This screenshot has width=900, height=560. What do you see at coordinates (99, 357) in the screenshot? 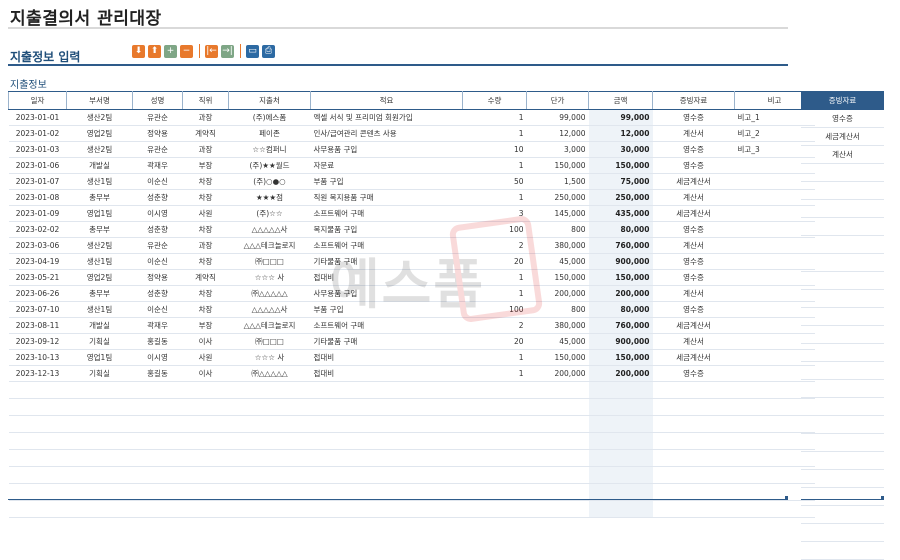
I see `cell-dept: 영업1팀` at bounding box center [99, 357].